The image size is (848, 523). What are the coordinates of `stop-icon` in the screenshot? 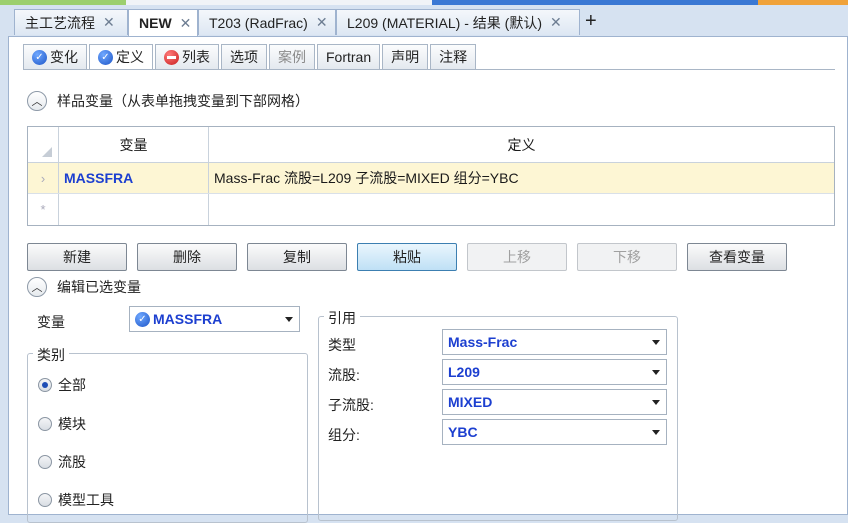 It's located at (171, 57).